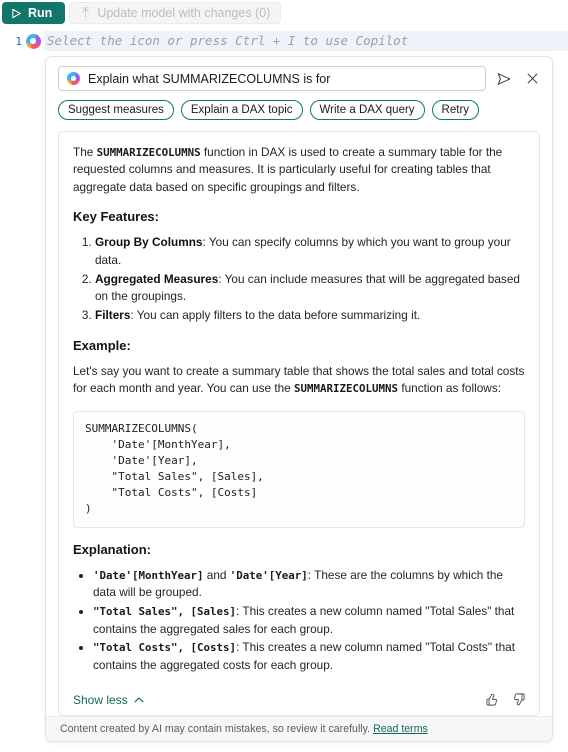 The width and height of the screenshot is (568, 752). What do you see at coordinates (149, 242) in the screenshot?
I see `key-feature-term: Group By Columns` at bounding box center [149, 242].